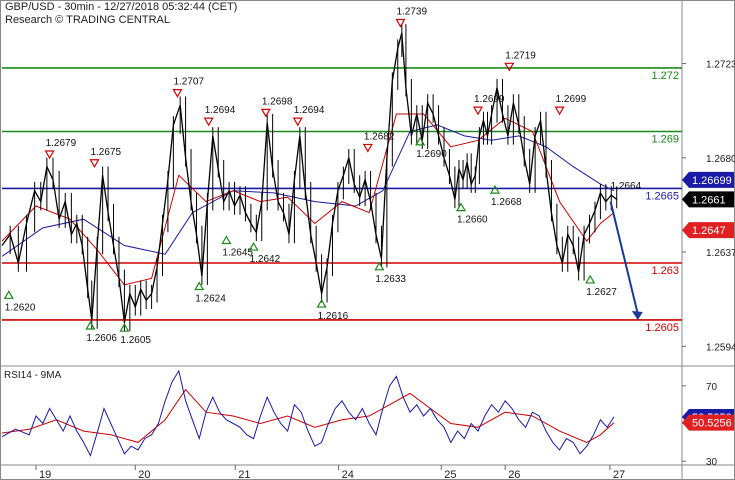 This screenshot has height=480, width=735. What do you see at coordinates (348, 474) in the screenshot?
I see `x-tick-label: 24` at bounding box center [348, 474].